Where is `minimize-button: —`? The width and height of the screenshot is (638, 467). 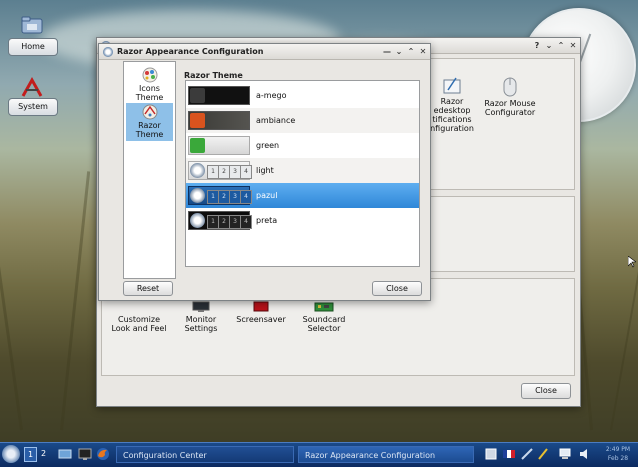 minimize-button: — is located at coordinates (387, 51).